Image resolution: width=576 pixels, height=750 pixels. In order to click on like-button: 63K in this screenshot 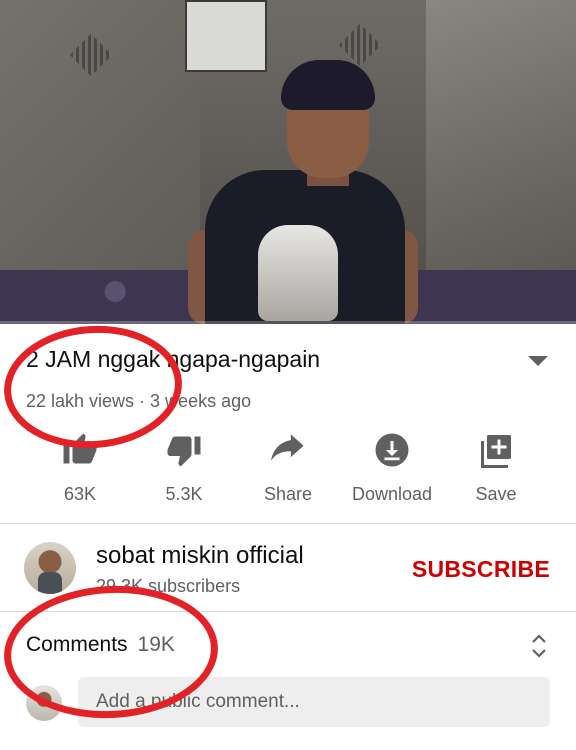, I will do `click(80, 473)`.